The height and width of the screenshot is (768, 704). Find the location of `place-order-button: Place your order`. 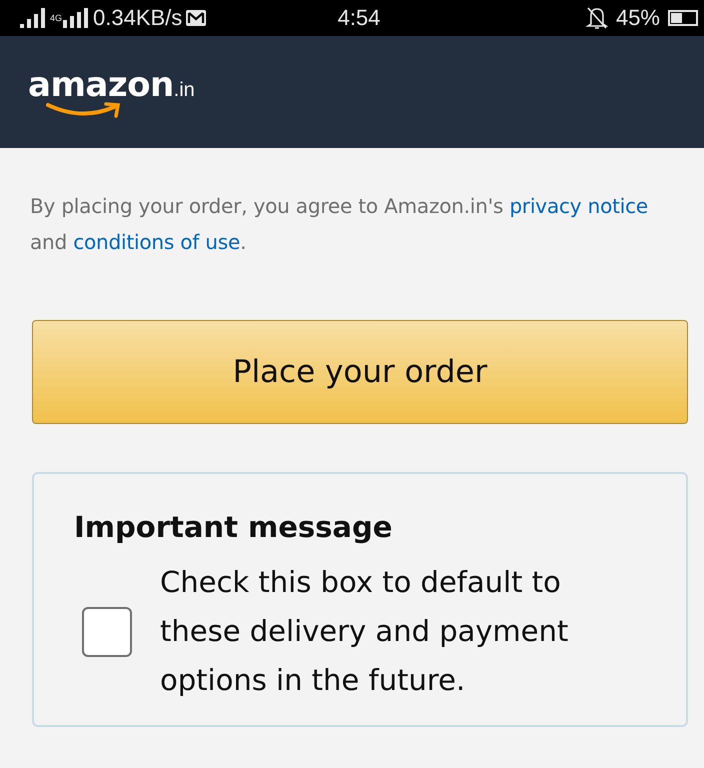

place-order-button: Place your order is located at coordinates (360, 372).